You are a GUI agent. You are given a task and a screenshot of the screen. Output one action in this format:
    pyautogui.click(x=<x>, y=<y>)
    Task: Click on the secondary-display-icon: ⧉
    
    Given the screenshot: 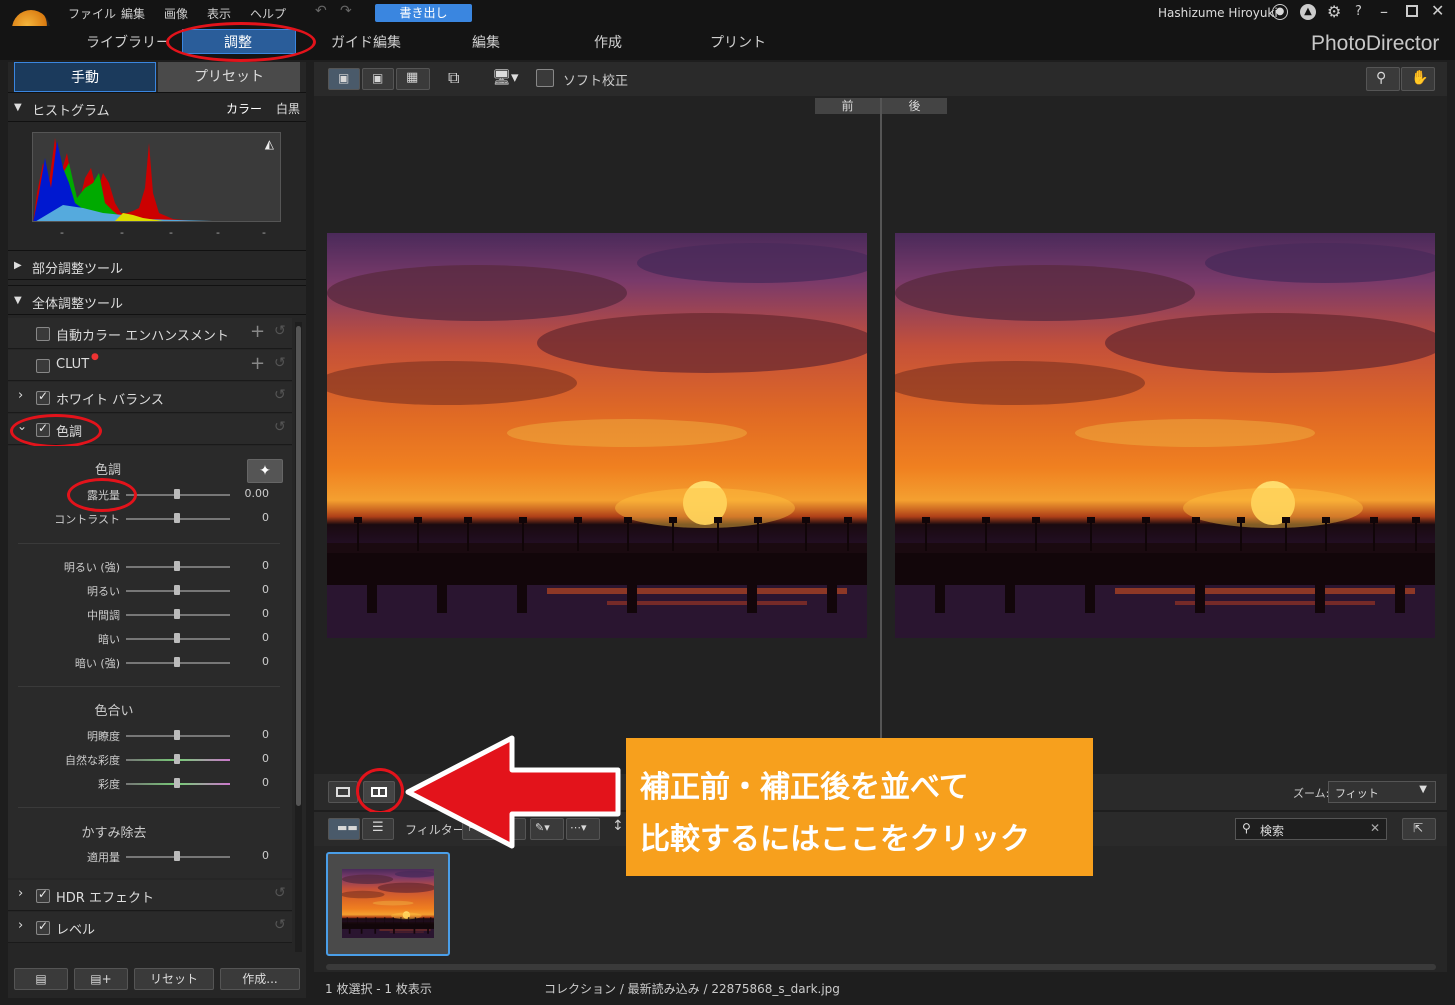 What is the action you would take?
    pyautogui.click(x=453, y=78)
    